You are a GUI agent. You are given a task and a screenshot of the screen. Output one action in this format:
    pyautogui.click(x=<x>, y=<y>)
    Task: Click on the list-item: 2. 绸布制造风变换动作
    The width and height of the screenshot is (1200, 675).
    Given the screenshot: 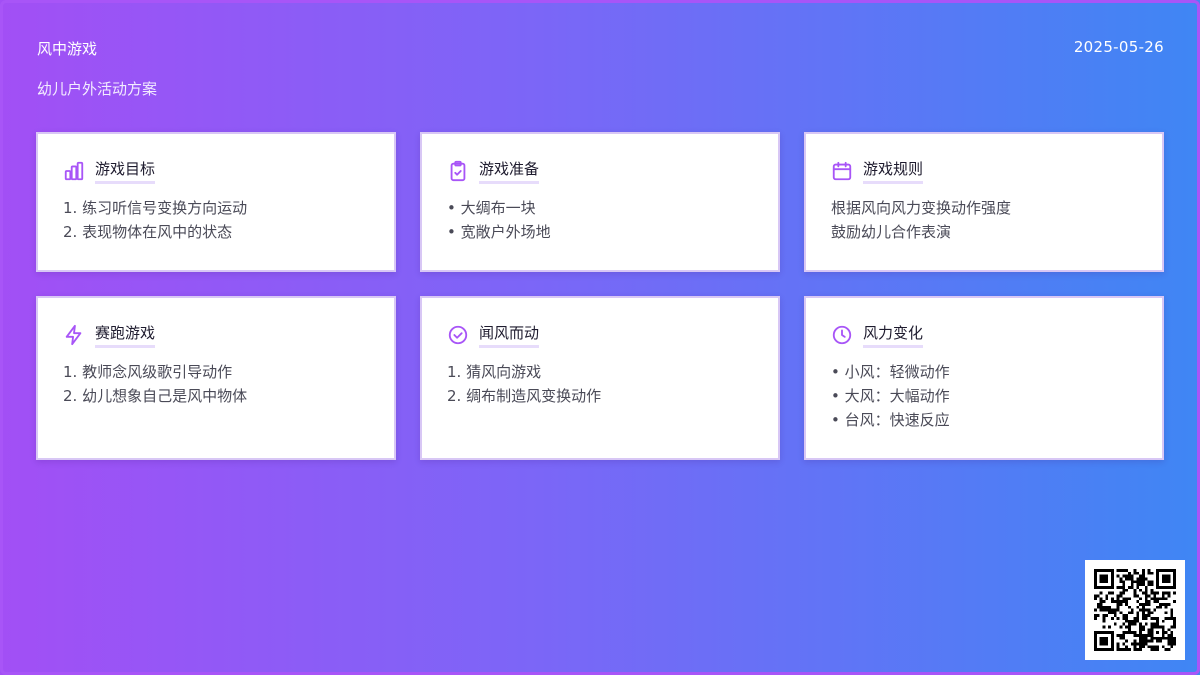 What is the action you would take?
    pyautogui.click(x=524, y=396)
    